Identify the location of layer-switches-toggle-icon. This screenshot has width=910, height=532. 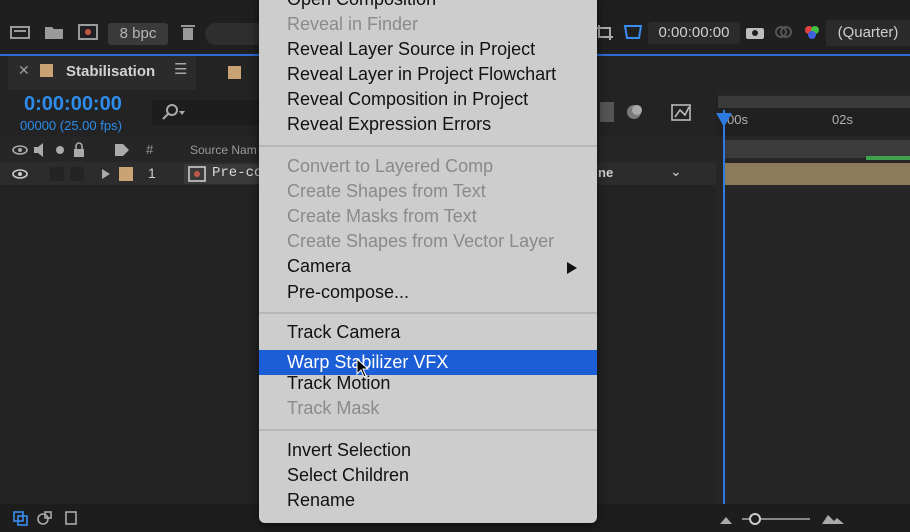
(20, 518).